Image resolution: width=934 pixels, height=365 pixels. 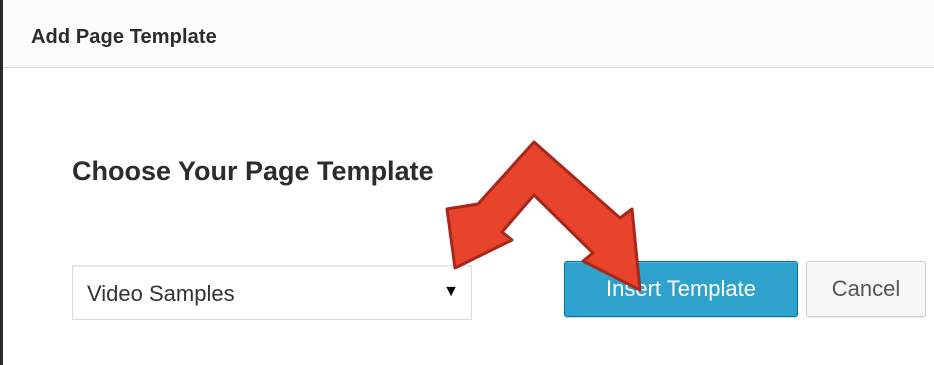 What do you see at coordinates (451, 291) in the screenshot?
I see `dropdown-arrow-icon: ▼` at bounding box center [451, 291].